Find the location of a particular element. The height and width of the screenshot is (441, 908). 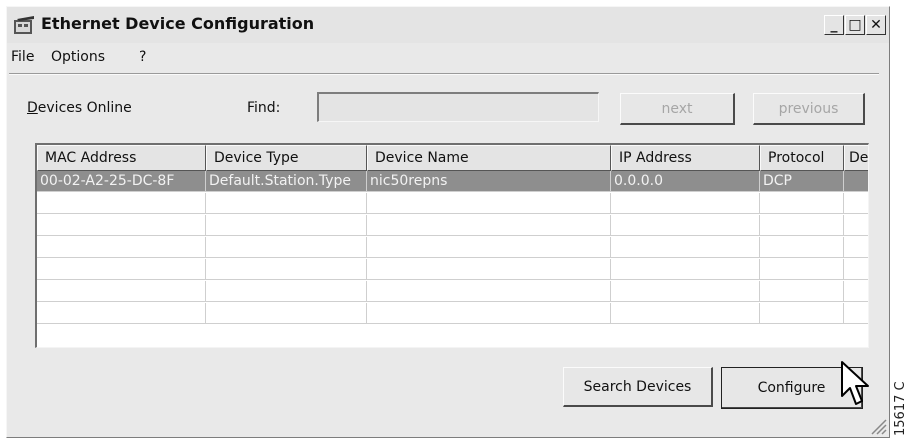

menu-options: Options is located at coordinates (78, 57).